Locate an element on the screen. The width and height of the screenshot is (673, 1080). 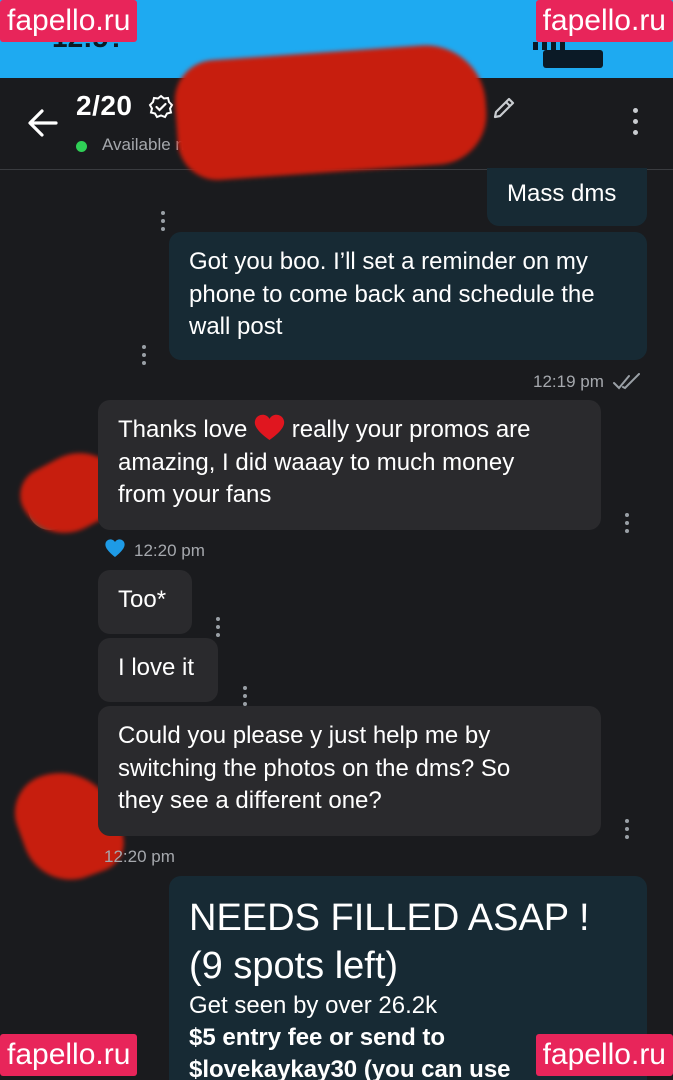
edit-pencil-icon is located at coordinates (504, 108).